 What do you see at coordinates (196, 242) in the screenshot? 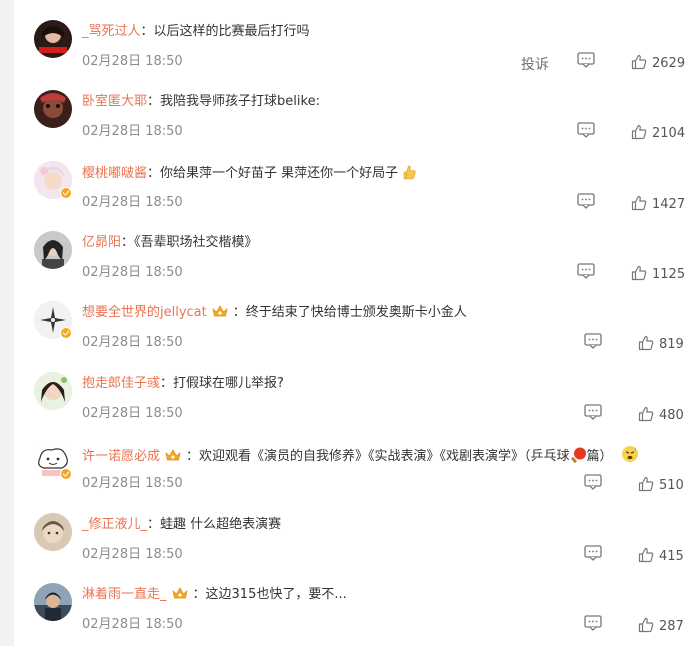
I see `comment-text: 《吾辈职场社交楷模》` at bounding box center [196, 242].